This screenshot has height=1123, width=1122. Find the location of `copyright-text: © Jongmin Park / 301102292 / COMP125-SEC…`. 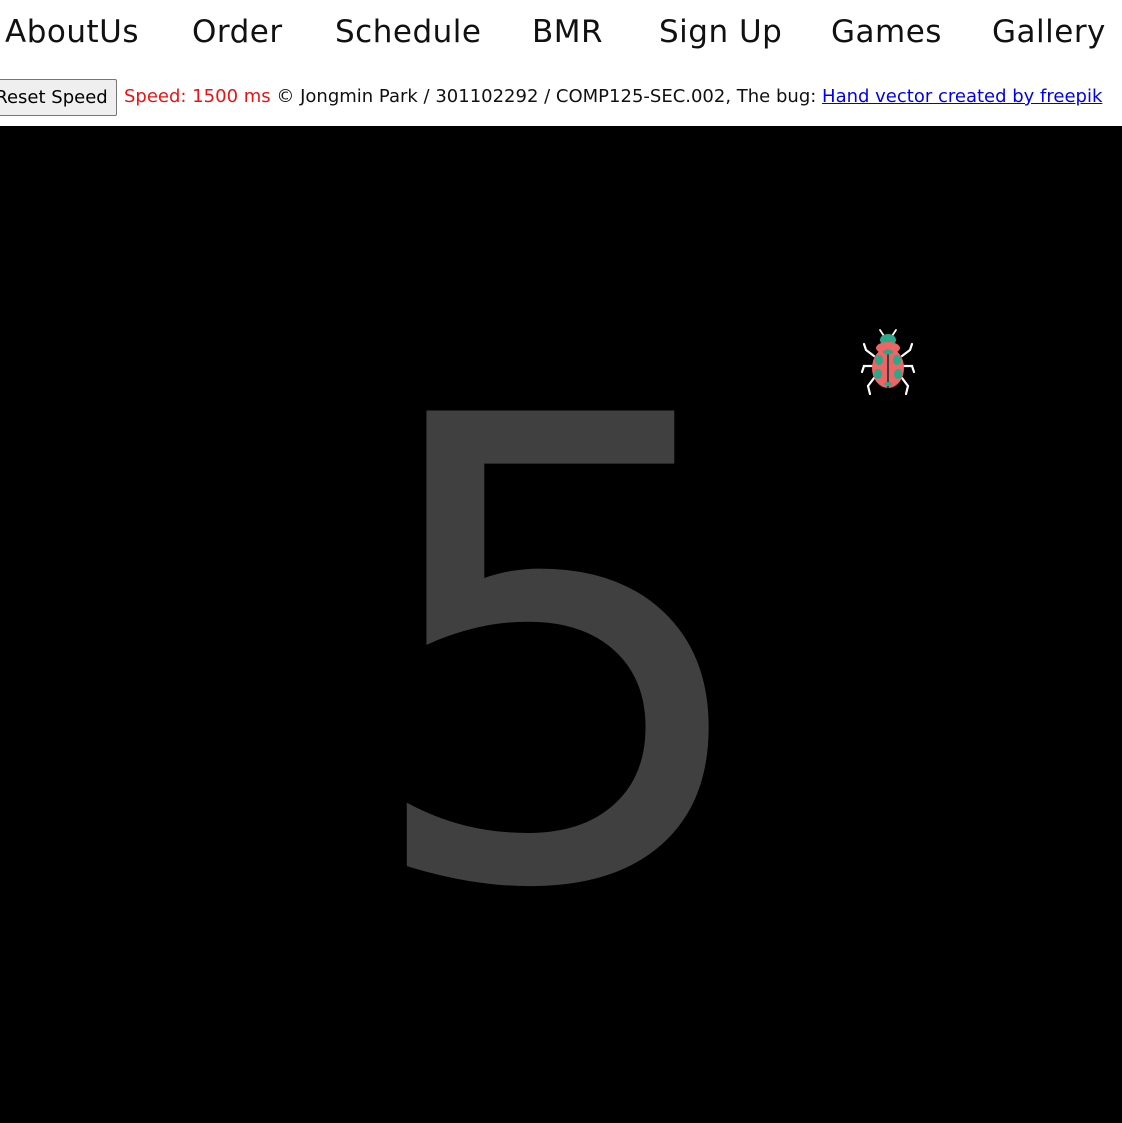

copyright-text: © Jongmin Park / 301102292 / COMP125-SEC… is located at coordinates (549, 96).